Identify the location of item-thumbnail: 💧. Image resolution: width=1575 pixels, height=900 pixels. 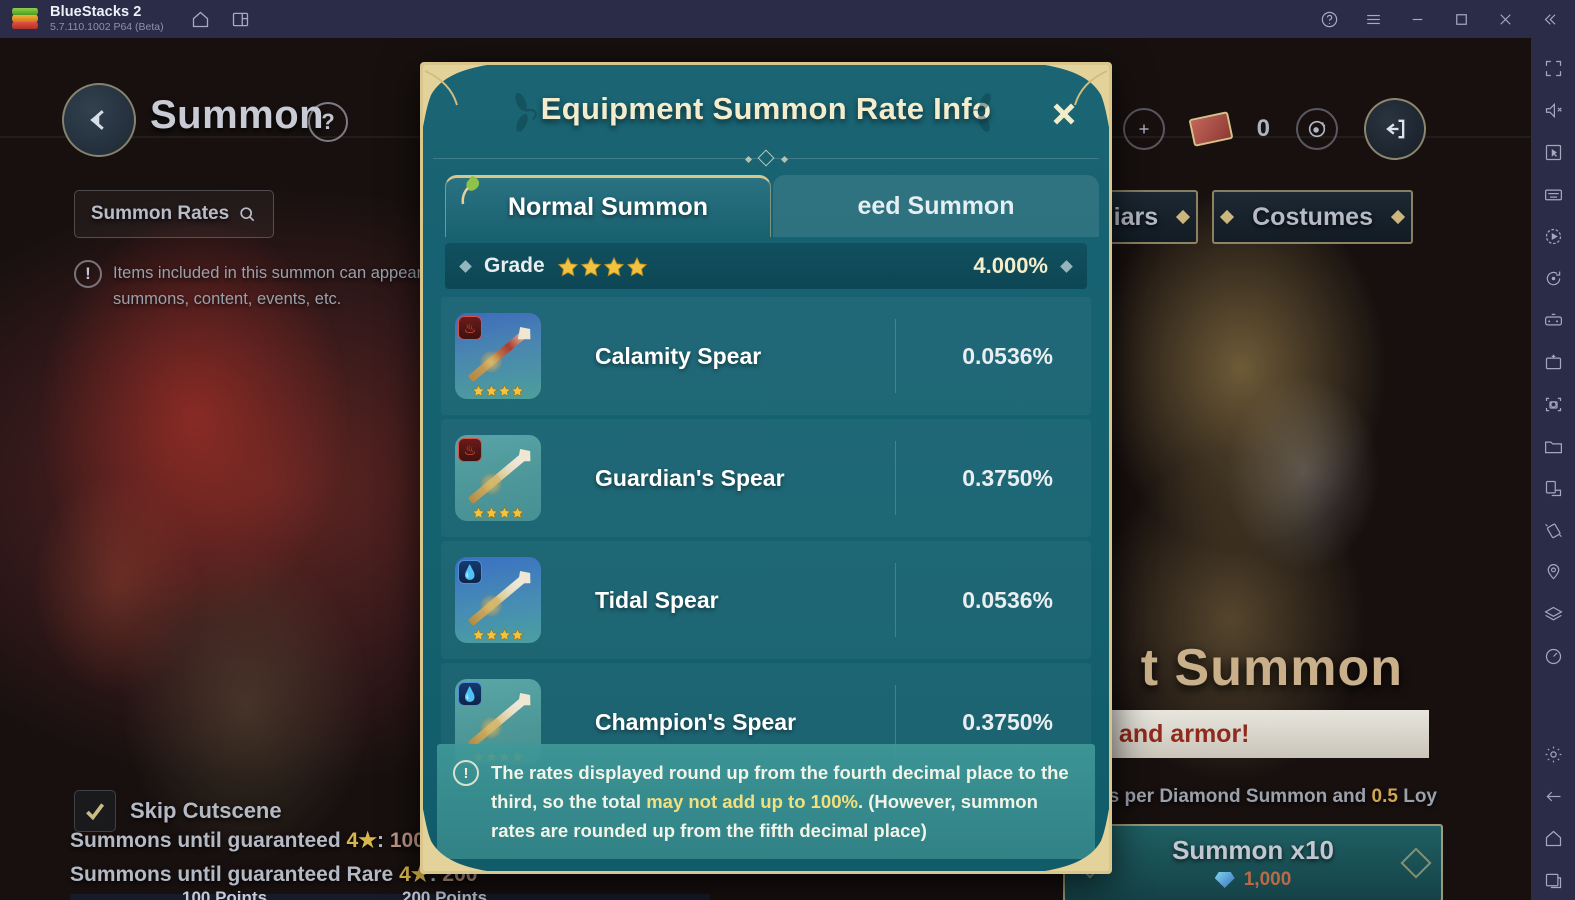
(498, 600).